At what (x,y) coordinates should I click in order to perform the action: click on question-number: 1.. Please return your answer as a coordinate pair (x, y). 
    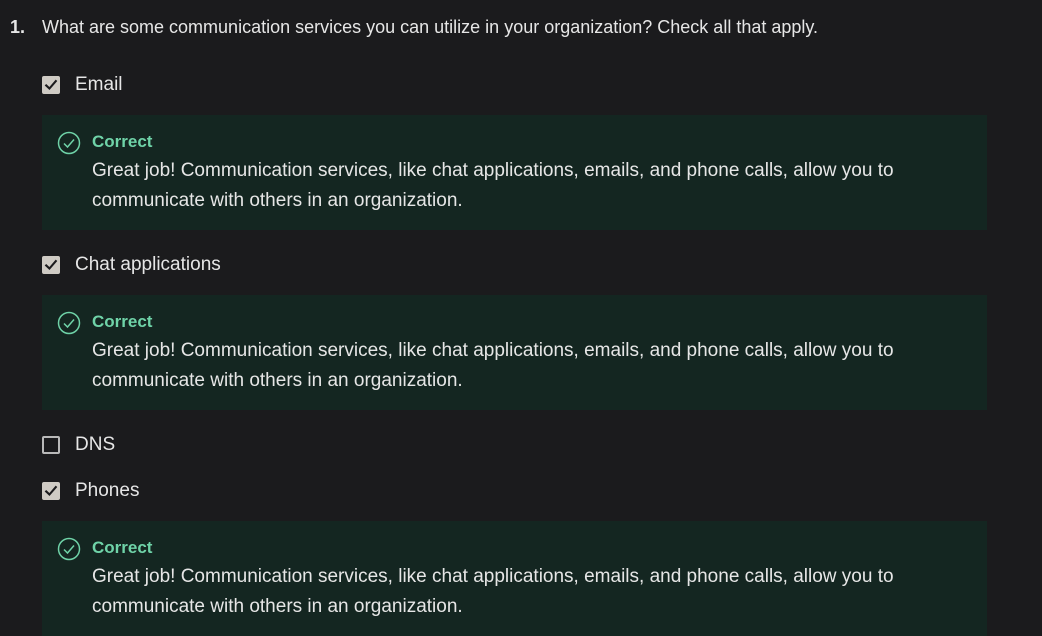
    Looking at the image, I should click on (18, 27).